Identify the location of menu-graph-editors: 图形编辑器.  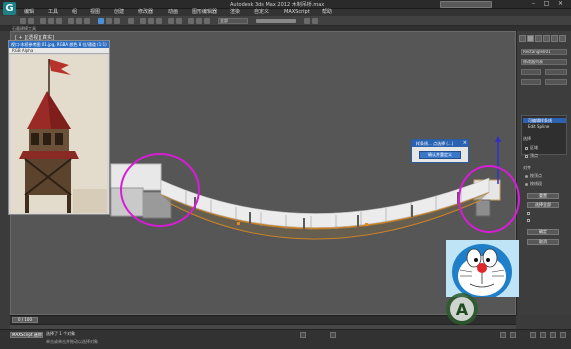
(204, 12).